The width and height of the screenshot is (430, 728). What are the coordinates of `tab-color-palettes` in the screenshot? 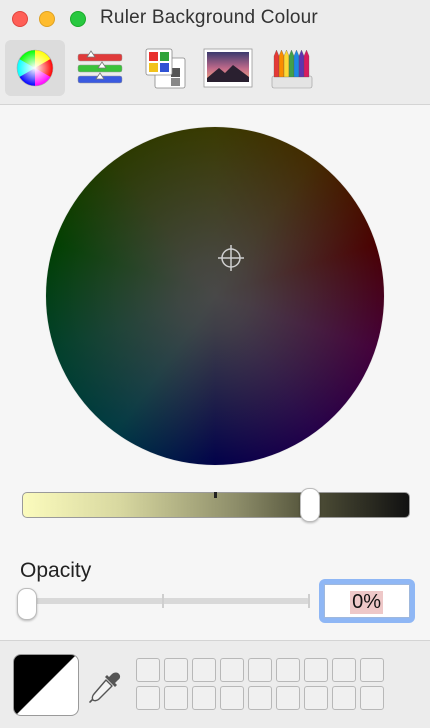 It's located at (165, 68).